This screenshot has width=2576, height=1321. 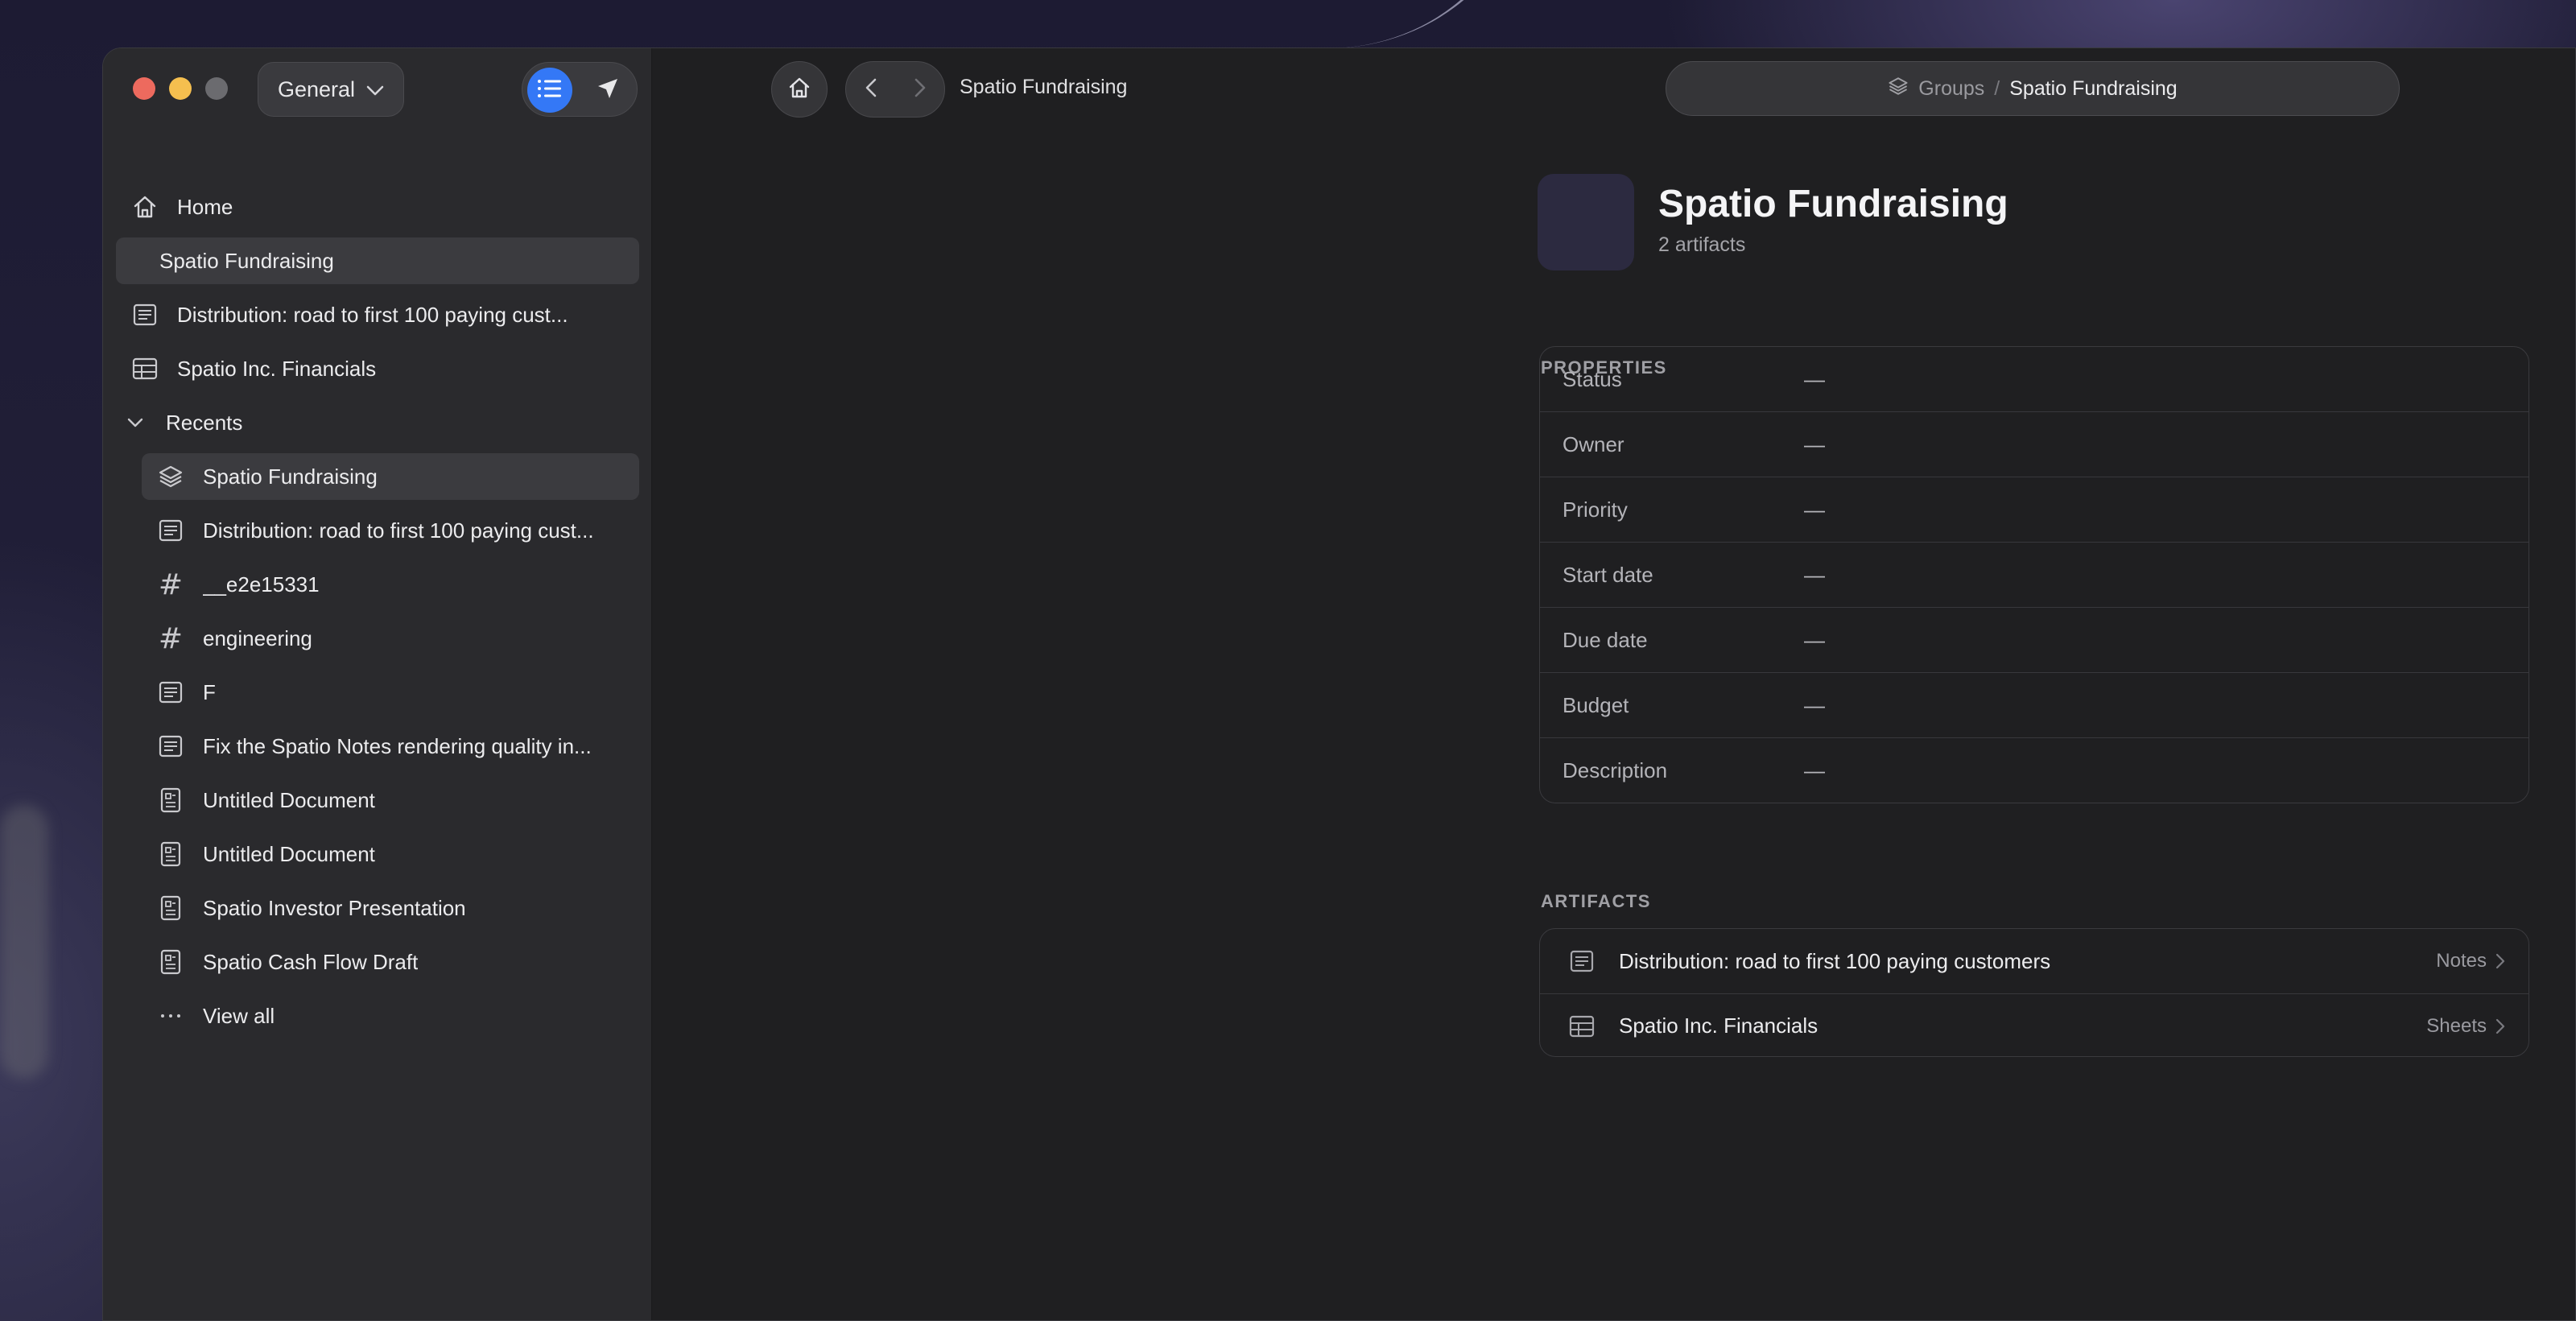 What do you see at coordinates (377, 260) in the screenshot?
I see `sidebar-item-spatio-fundraising: Spatio Fundraising` at bounding box center [377, 260].